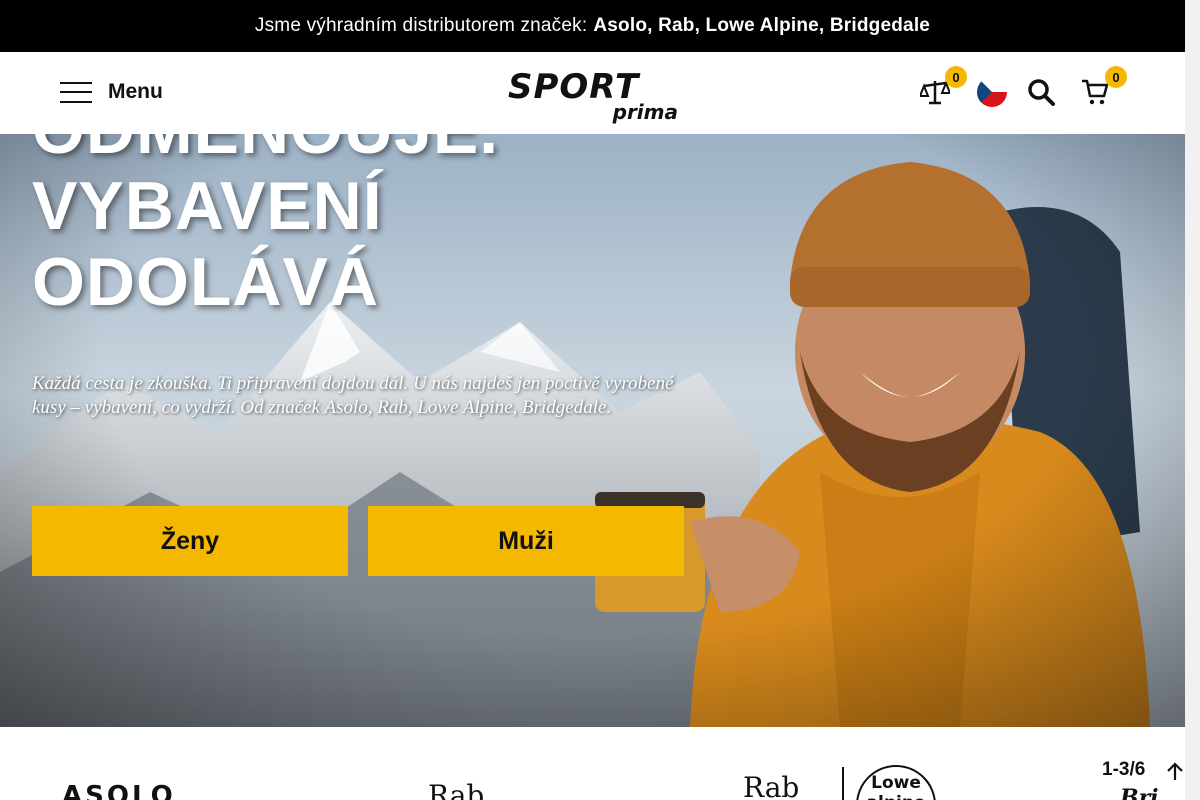  Describe the element at coordinates (1139, 792) in the screenshot. I see `brand-logo-bridgedale: Bri` at that location.